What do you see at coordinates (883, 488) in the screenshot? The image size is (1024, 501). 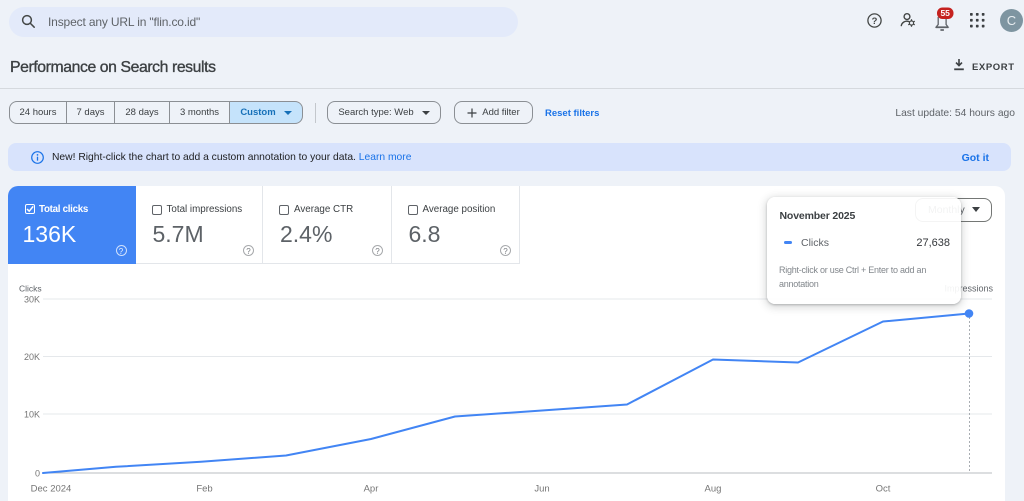 I see `svg-text: Oct` at bounding box center [883, 488].